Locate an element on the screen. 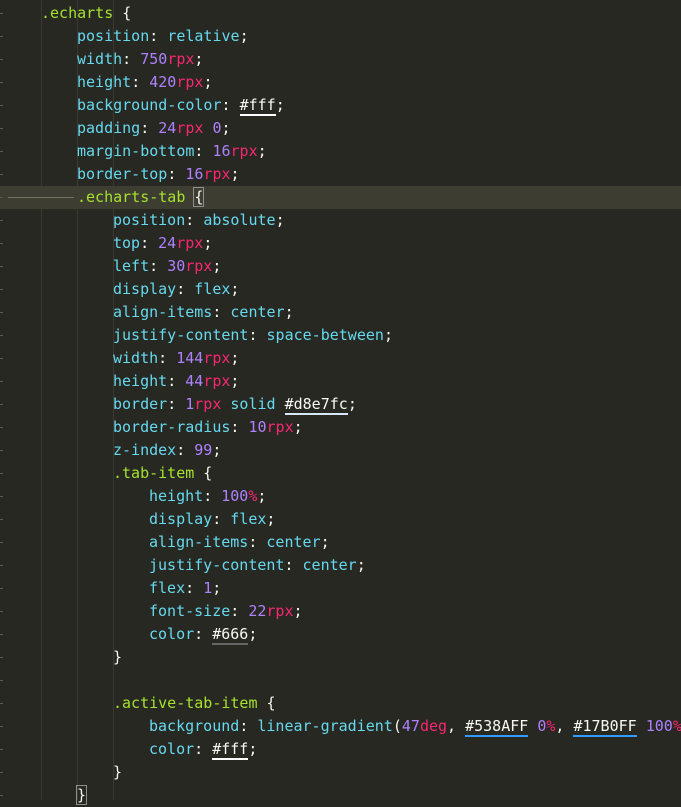 The image size is (681, 807). code-line: border-top: 16rpx; is located at coordinates (340, 174).